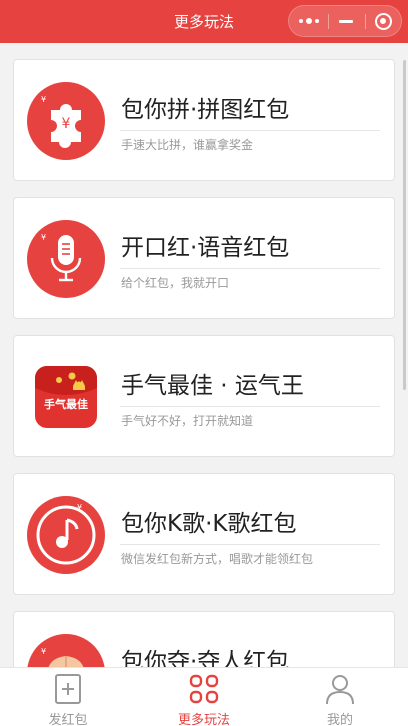 The height and width of the screenshot is (726, 408). Describe the element at coordinates (217, 559) in the screenshot. I see `card-subtitle: 微信发红包新方式，唱歌才能领红包` at that location.